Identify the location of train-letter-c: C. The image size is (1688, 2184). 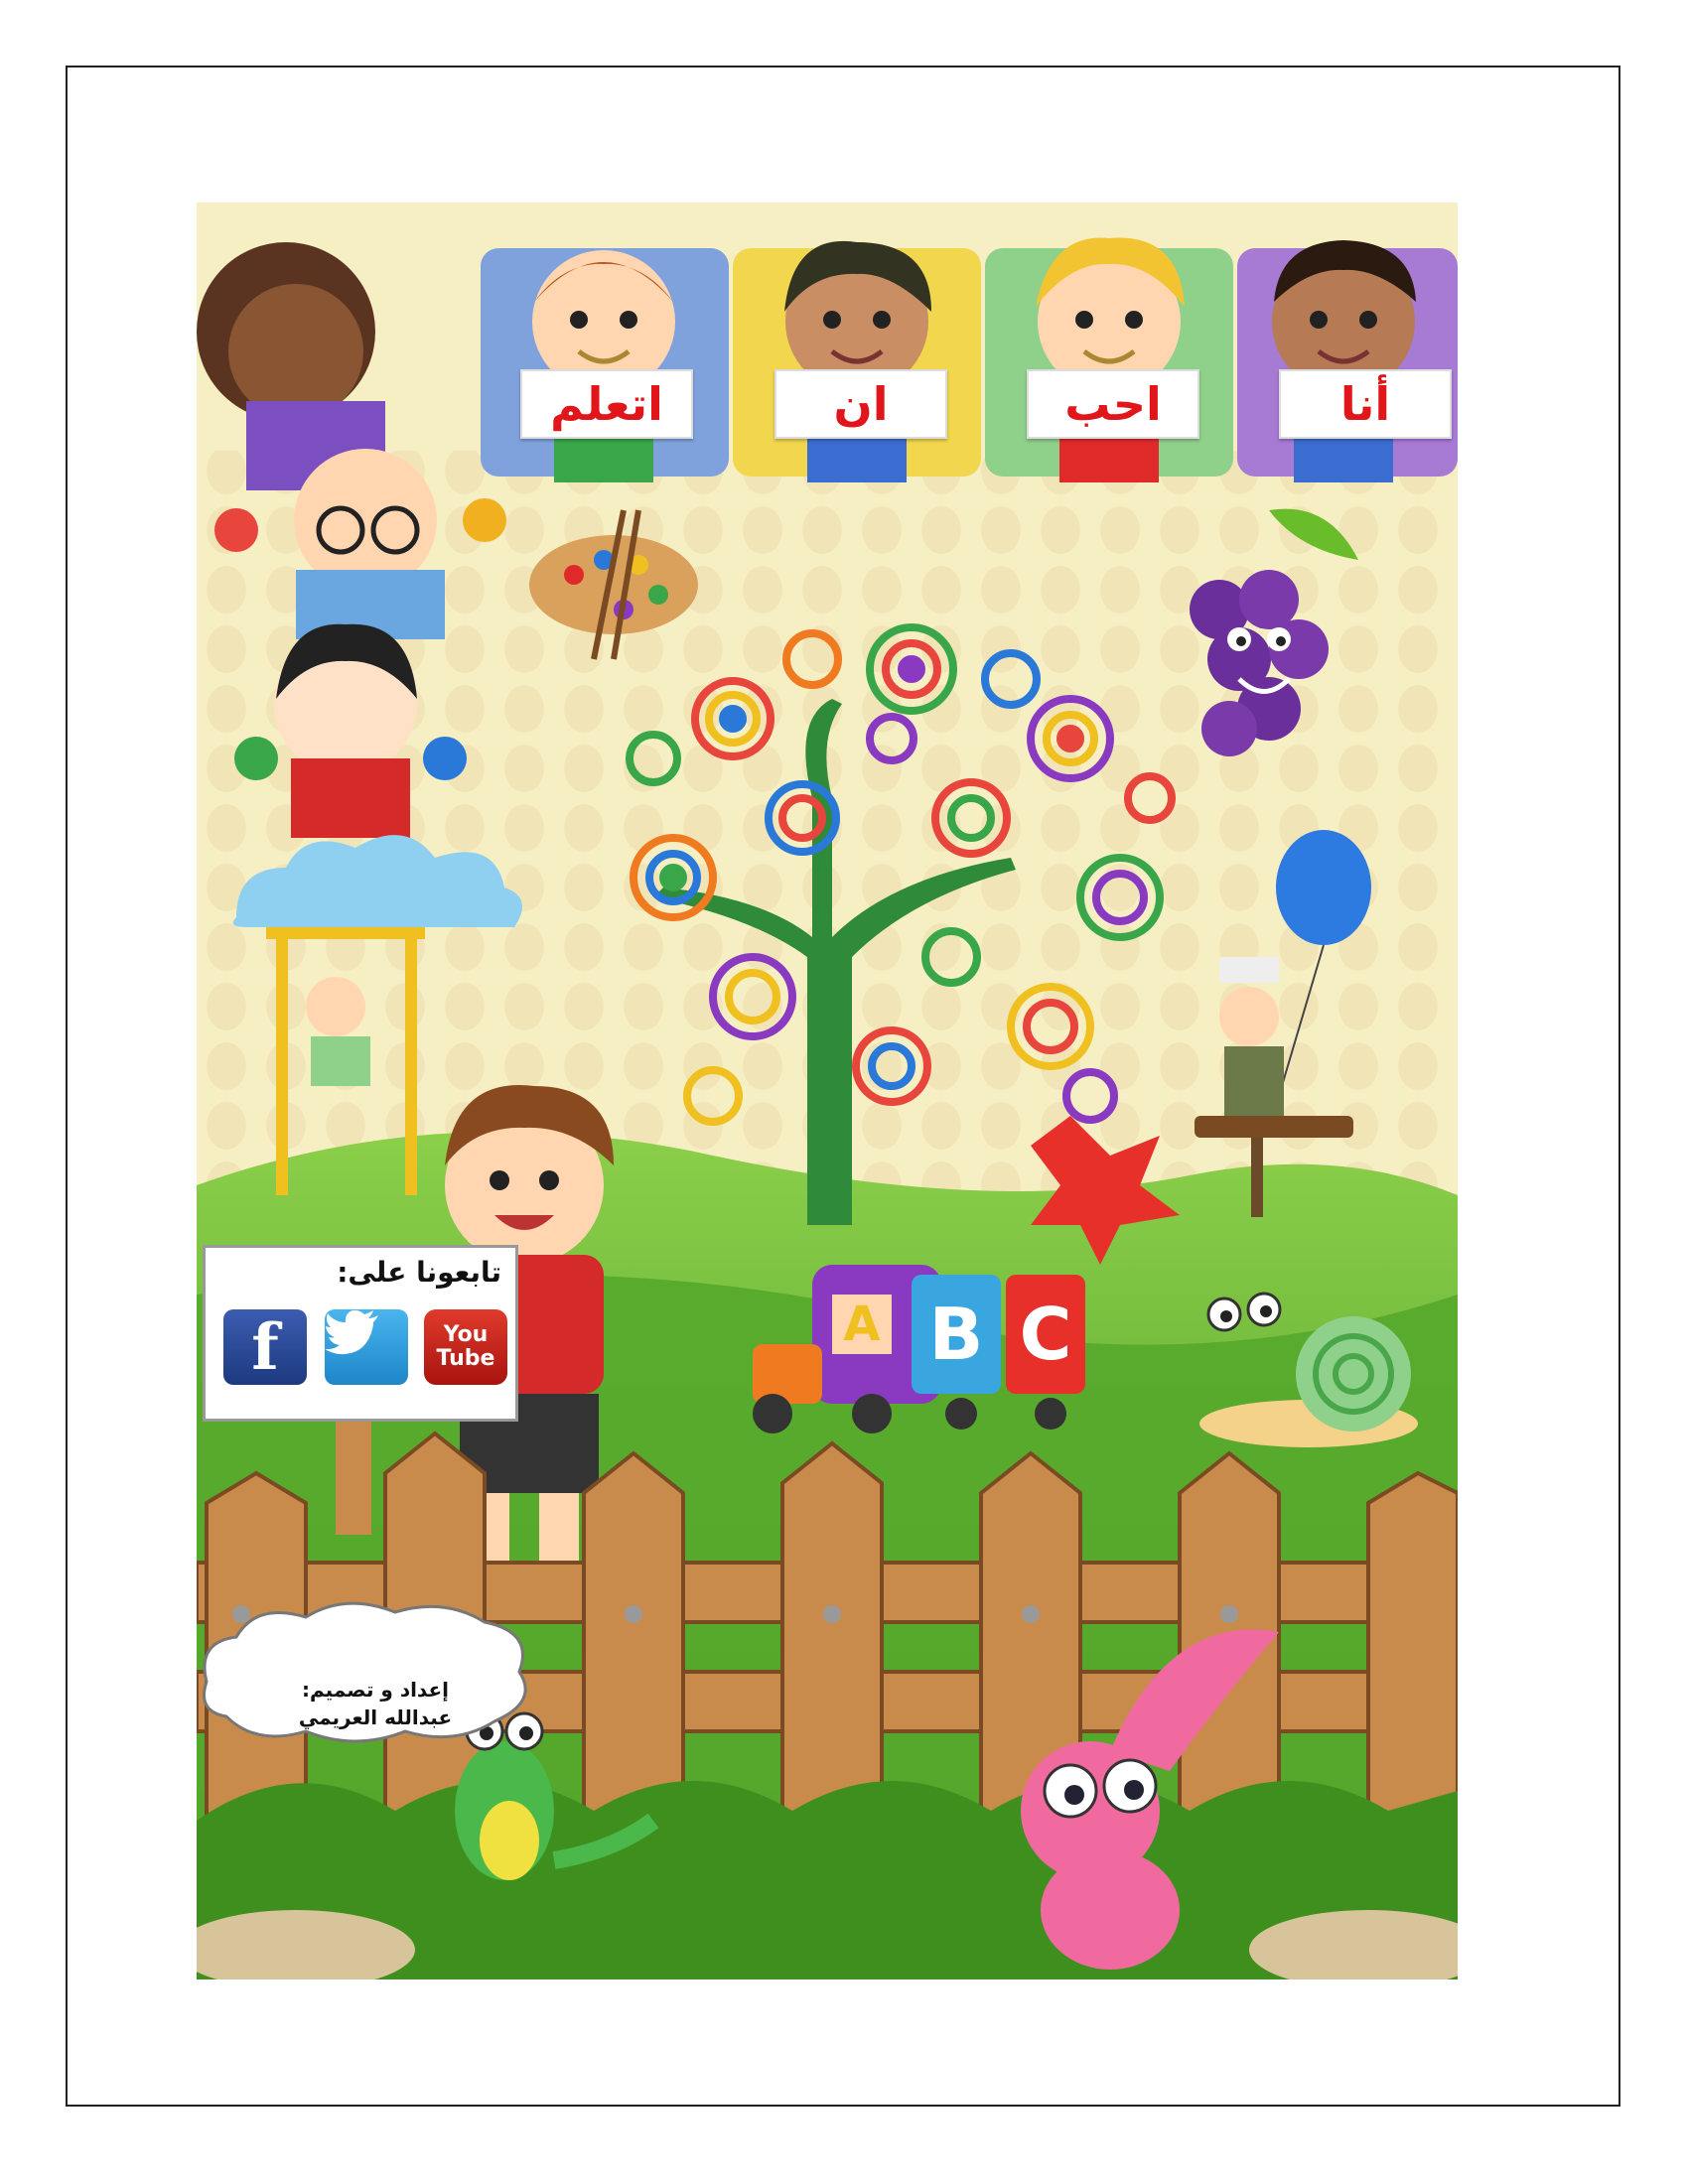
(1045, 1334).